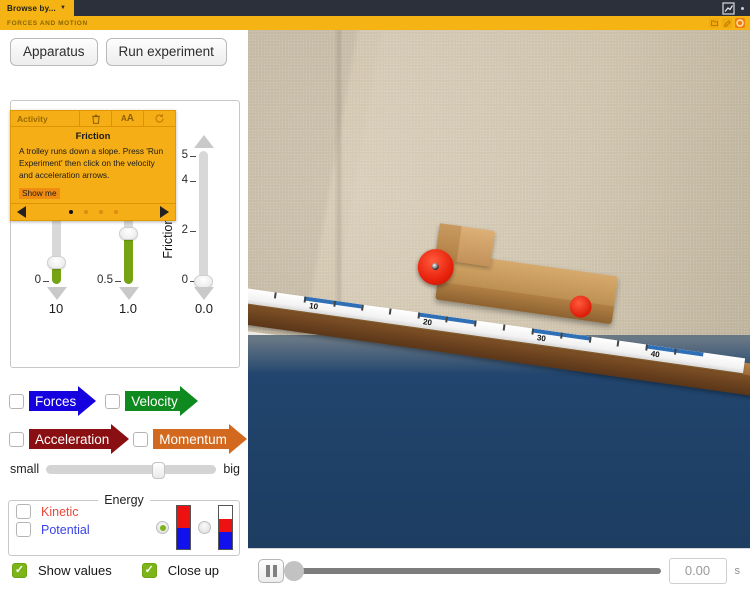 The width and height of the screenshot is (750, 592). What do you see at coordinates (113, 401) in the screenshot?
I see `checkbox-velocity` at bounding box center [113, 401].